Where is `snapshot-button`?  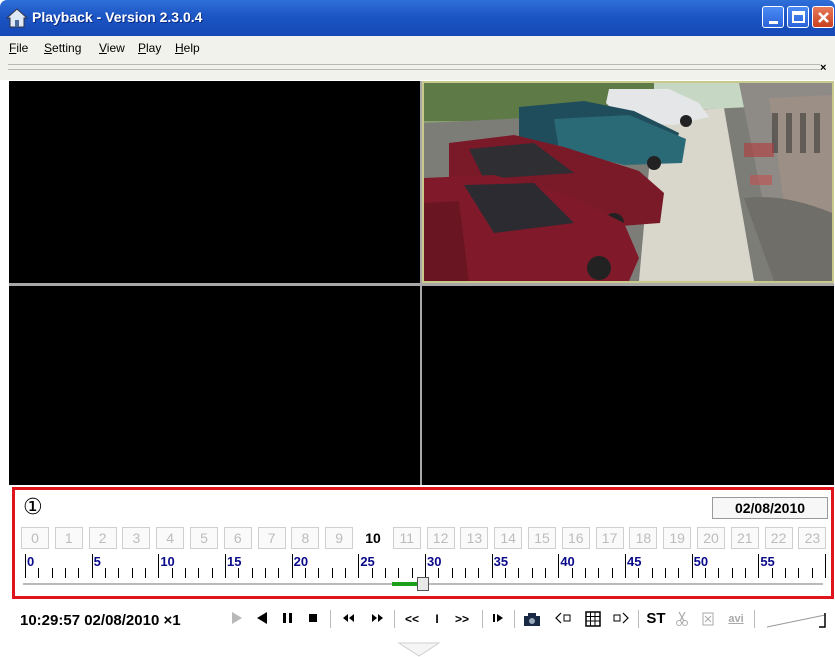
snapshot-button is located at coordinates (532, 619).